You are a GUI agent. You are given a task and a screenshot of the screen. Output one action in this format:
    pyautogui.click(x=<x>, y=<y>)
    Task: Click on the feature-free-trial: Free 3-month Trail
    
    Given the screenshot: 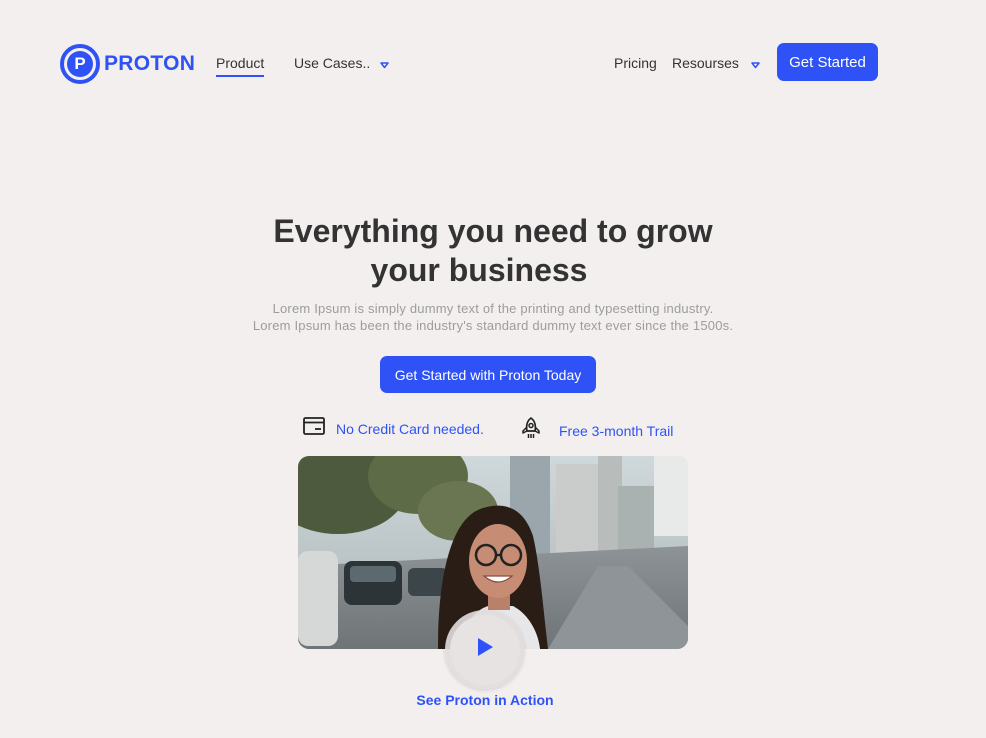 What is the action you would take?
    pyautogui.click(x=596, y=430)
    